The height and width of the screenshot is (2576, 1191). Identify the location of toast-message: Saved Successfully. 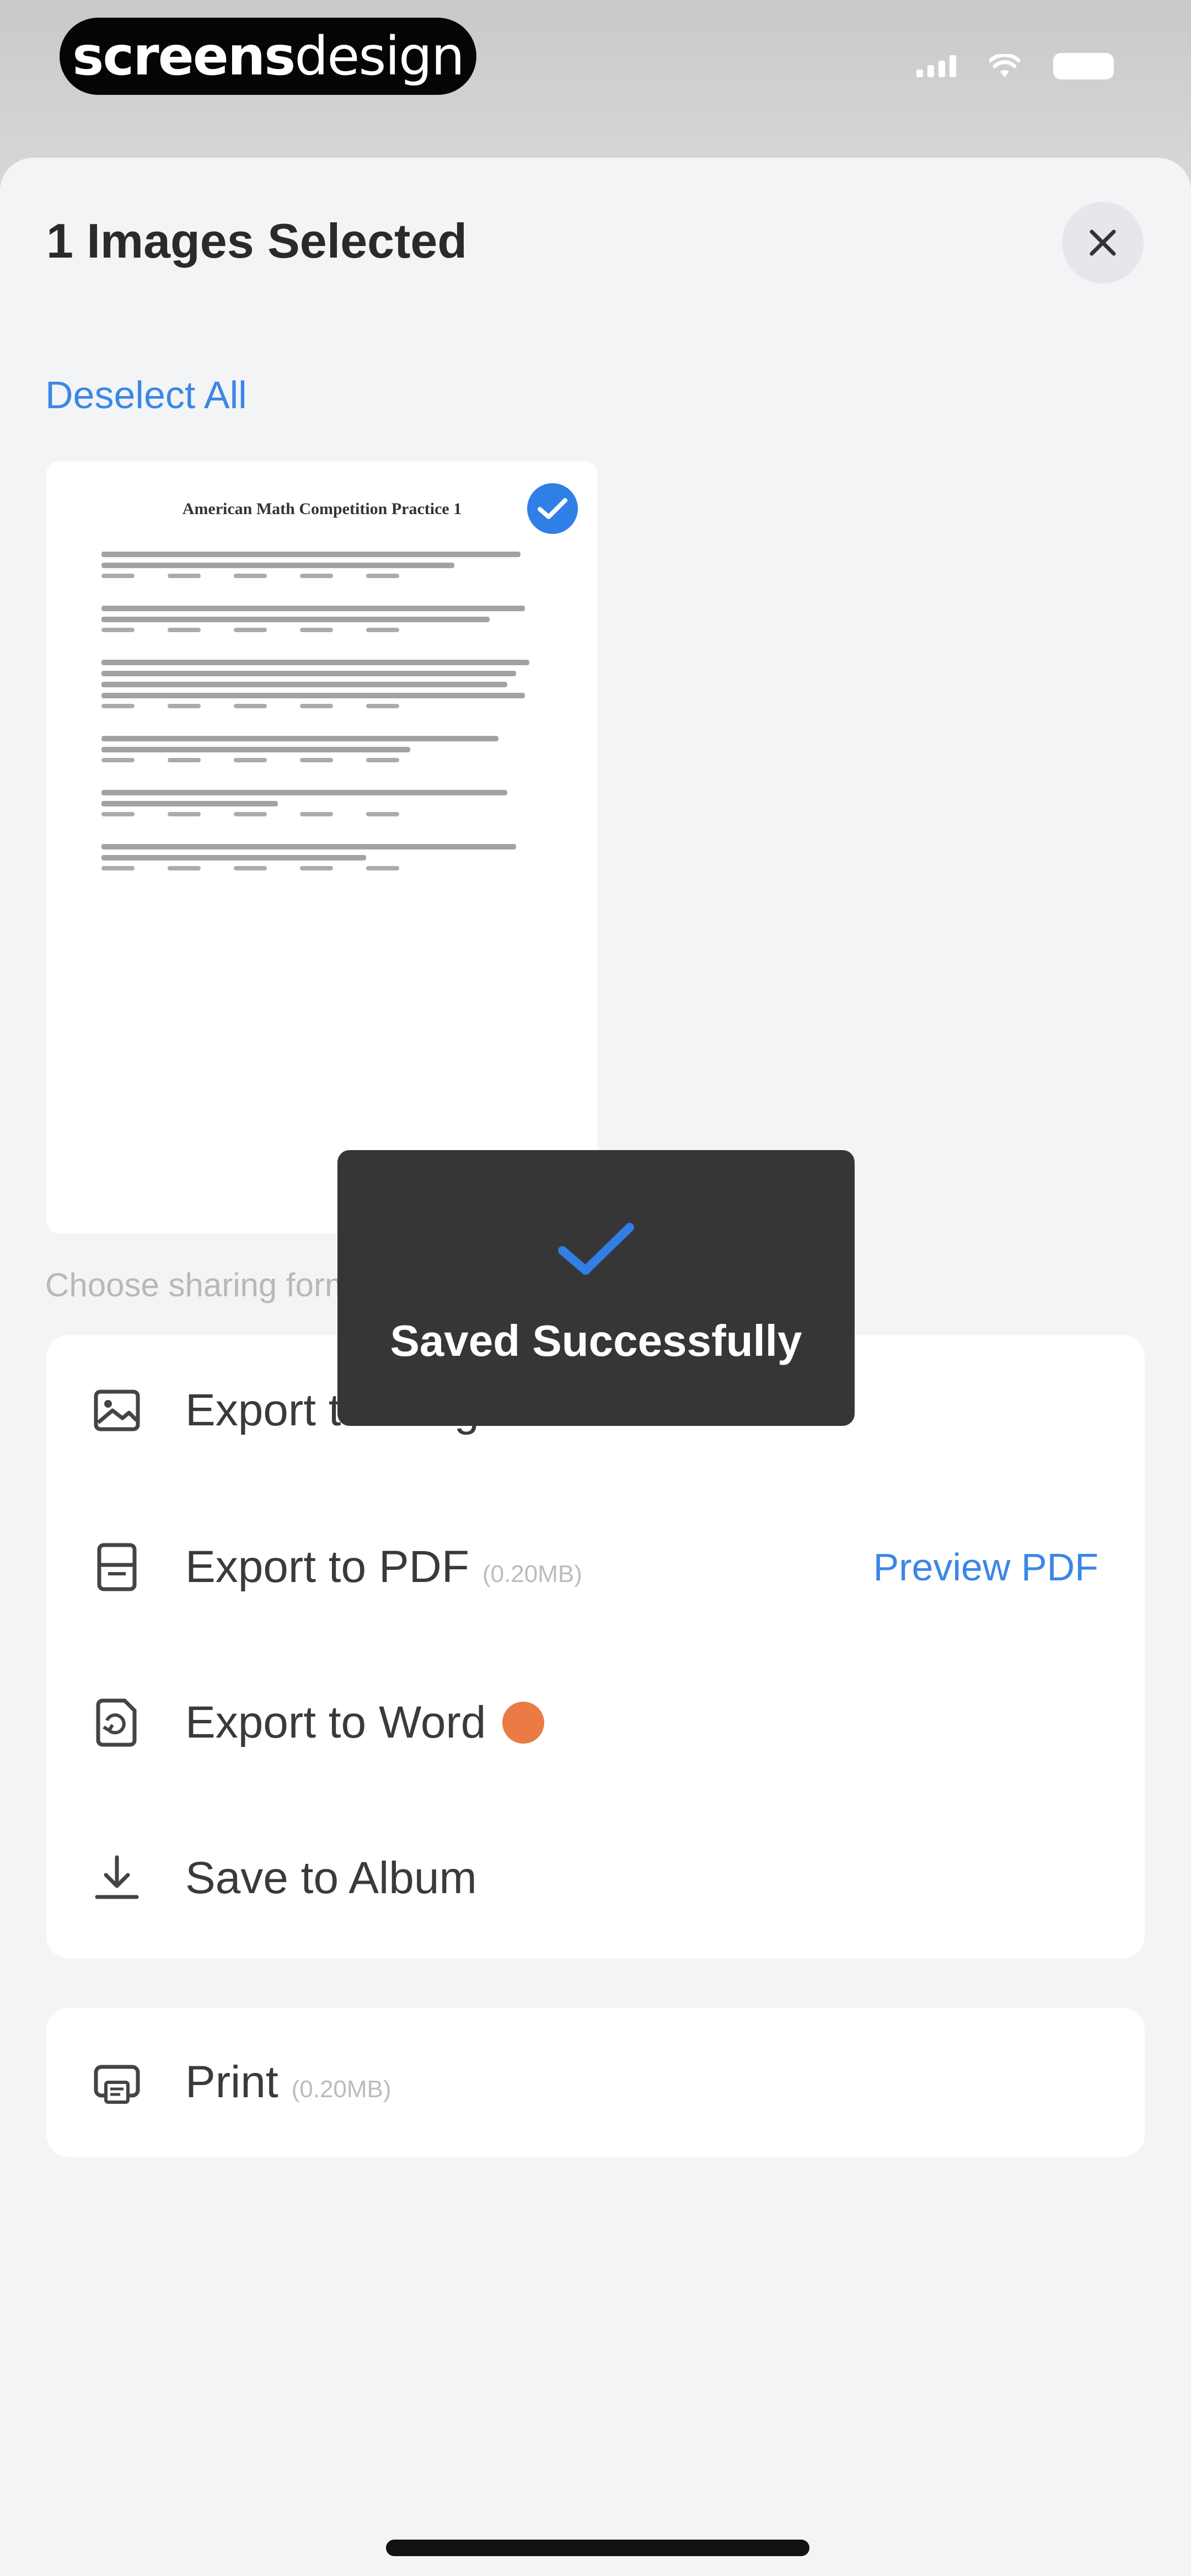
(596, 1340).